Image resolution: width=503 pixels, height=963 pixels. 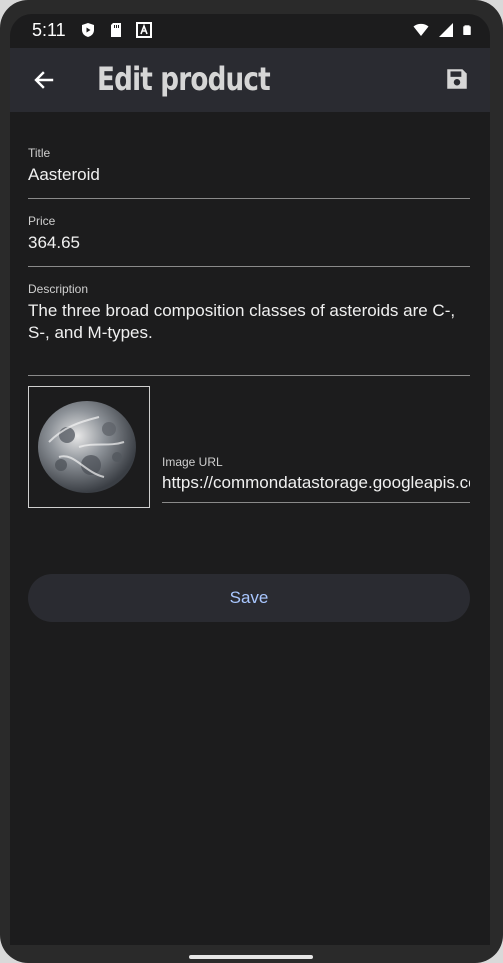 I want to click on status-bar: 5:11, so click(x=250, y=31).